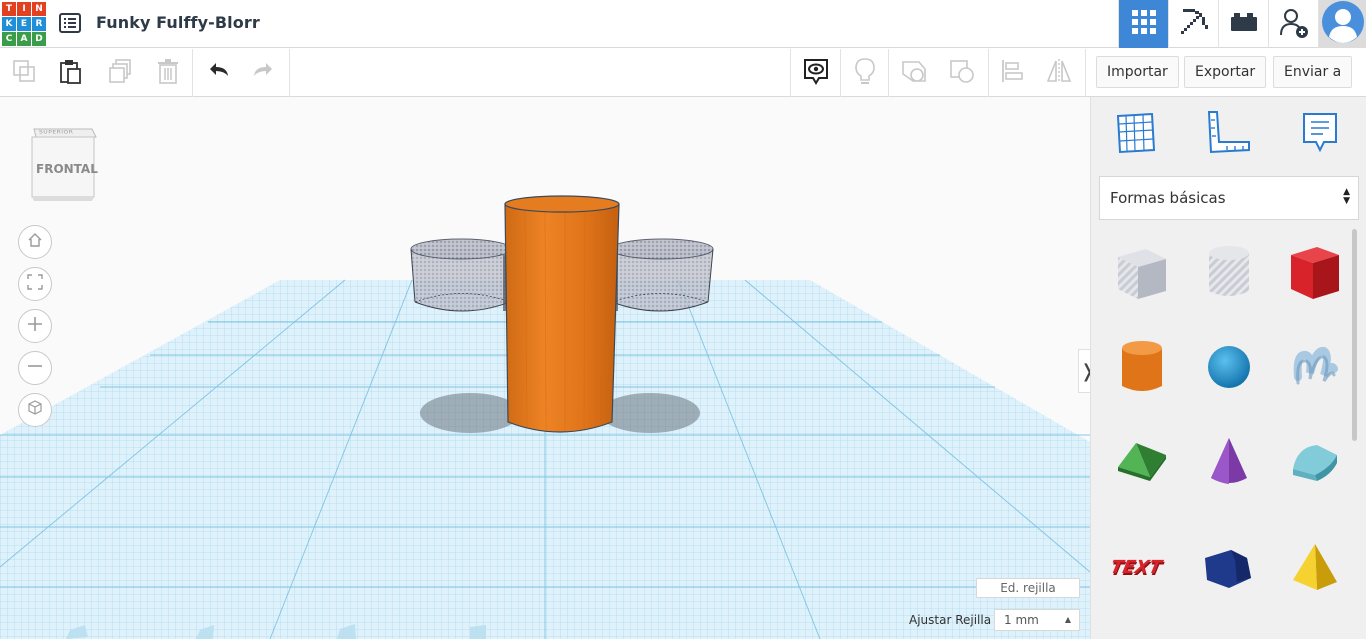 The width and height of the screenshot is (1366, 639). I want to click on shape-cone, so click(1229, 462).